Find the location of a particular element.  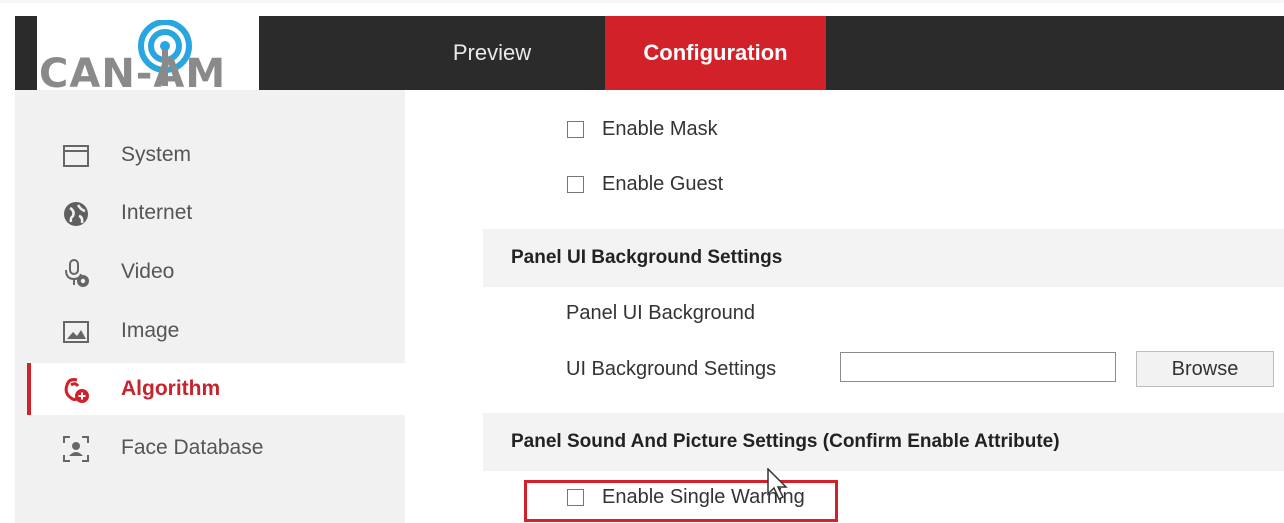

brand-logo: CAN-AM is located at coordinates (137, 55).